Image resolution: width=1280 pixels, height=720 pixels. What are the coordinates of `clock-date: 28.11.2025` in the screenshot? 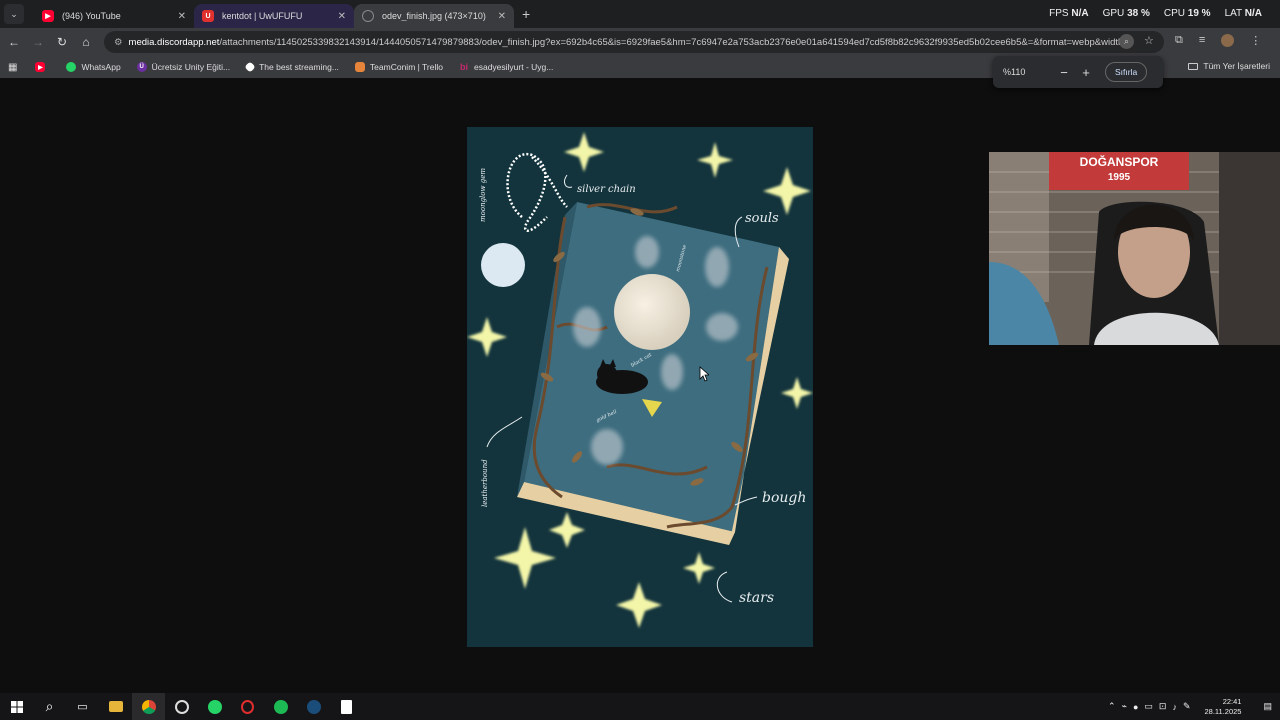 It's located at (1223, 711).